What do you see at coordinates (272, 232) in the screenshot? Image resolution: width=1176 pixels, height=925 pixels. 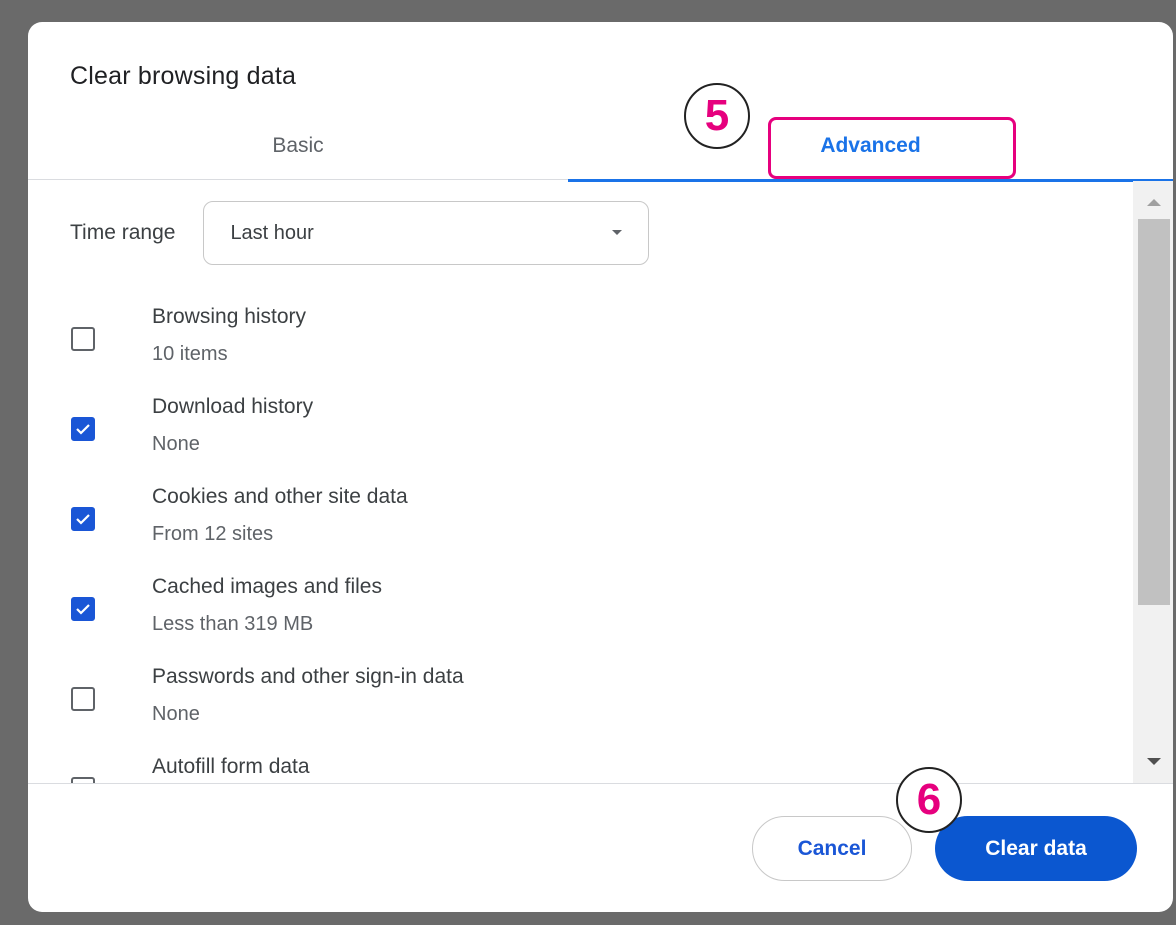 I see `time-range-value: Last hour` at bounding box center [272, 232].